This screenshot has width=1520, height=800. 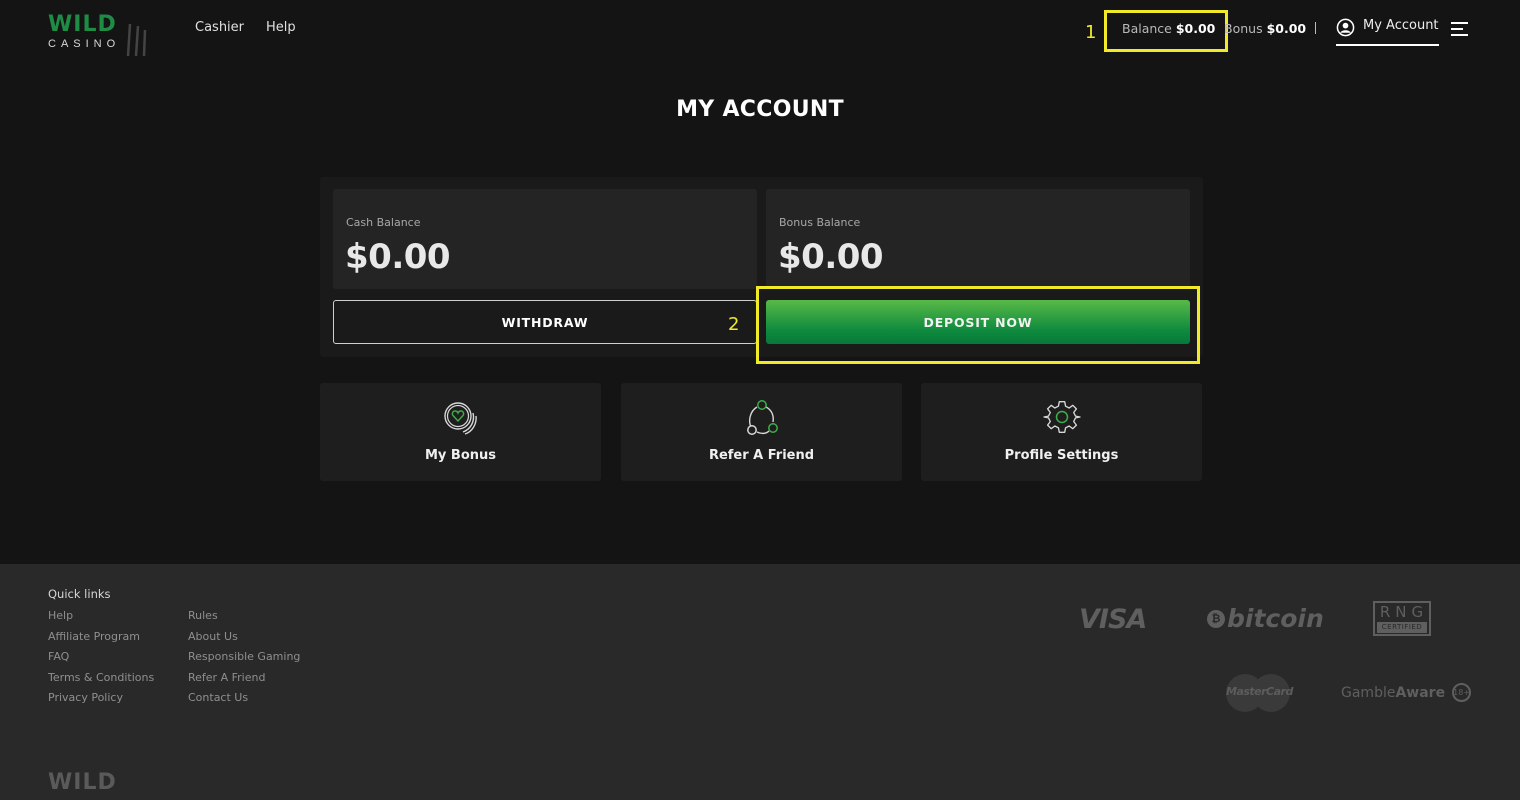 I want to click on gambleaware-logo: GambleAware 18+, so click(x=1406, y=692).